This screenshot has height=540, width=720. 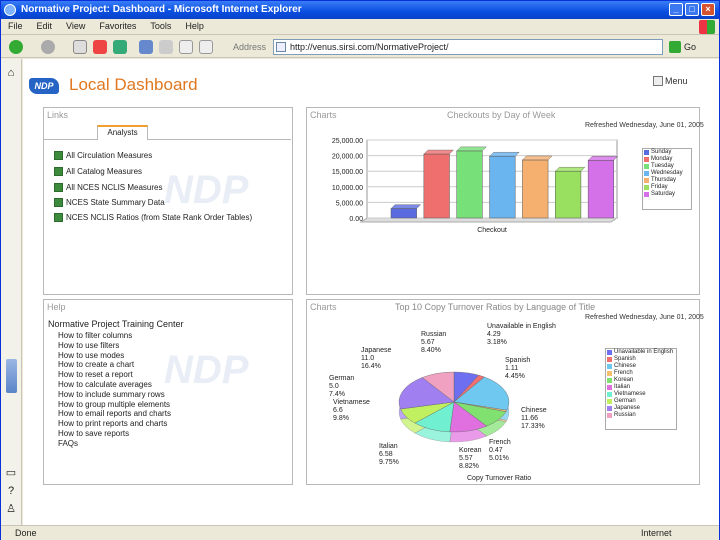 I want to click on menu-edit: Edit, so click(x=45, y=25).